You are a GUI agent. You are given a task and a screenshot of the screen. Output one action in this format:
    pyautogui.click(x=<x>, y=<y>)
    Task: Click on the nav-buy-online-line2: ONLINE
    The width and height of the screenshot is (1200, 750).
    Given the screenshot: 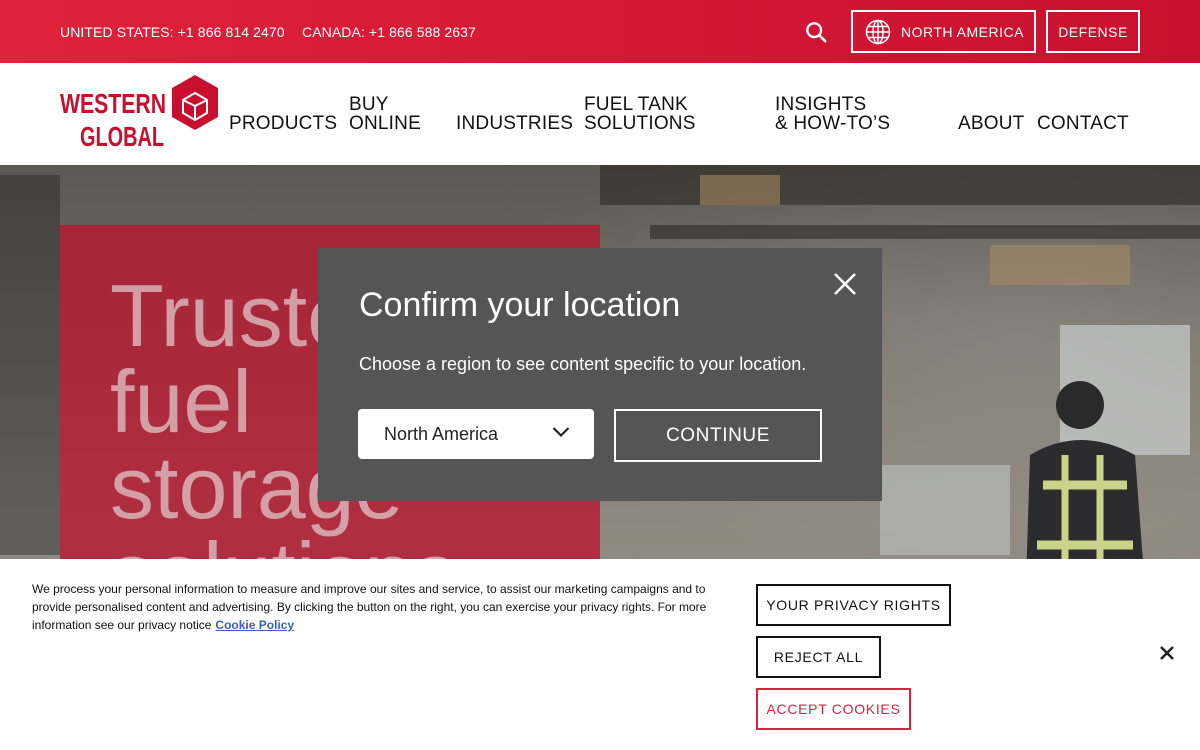 What is the action you would take?
    pyautogui.click(x=385, y=123)
    